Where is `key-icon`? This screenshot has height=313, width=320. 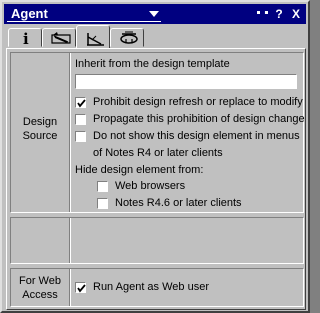
key-icon is located at coordinates (129, 37).